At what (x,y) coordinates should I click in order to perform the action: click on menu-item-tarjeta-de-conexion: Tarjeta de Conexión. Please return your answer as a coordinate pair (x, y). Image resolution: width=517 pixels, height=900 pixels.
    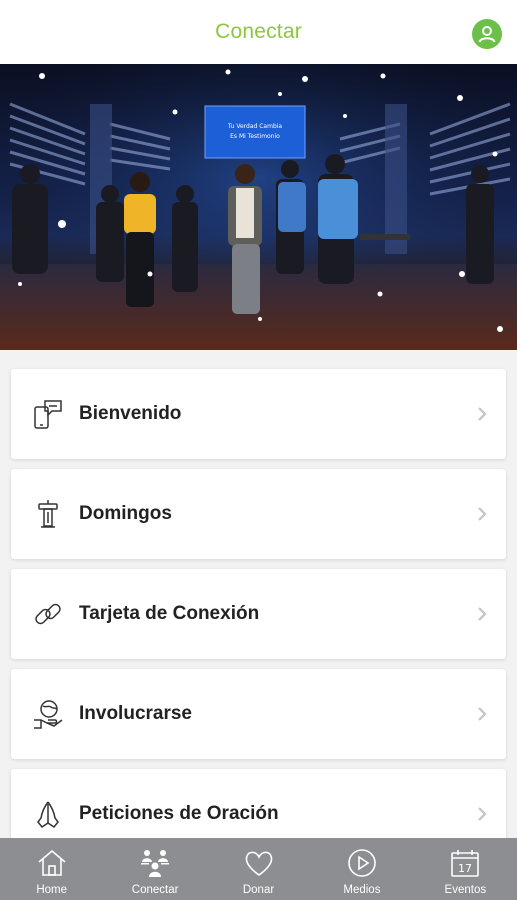
    Looking at the image, I should click on (258, 614).